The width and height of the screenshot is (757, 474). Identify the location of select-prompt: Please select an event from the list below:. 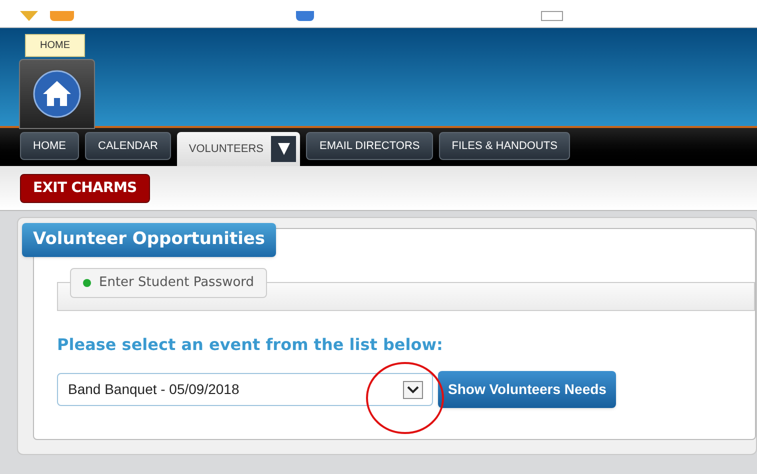
(250, 345).